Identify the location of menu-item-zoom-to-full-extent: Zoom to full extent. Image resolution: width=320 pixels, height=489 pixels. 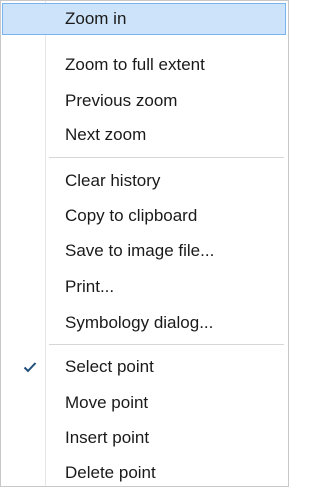
(144, 65).